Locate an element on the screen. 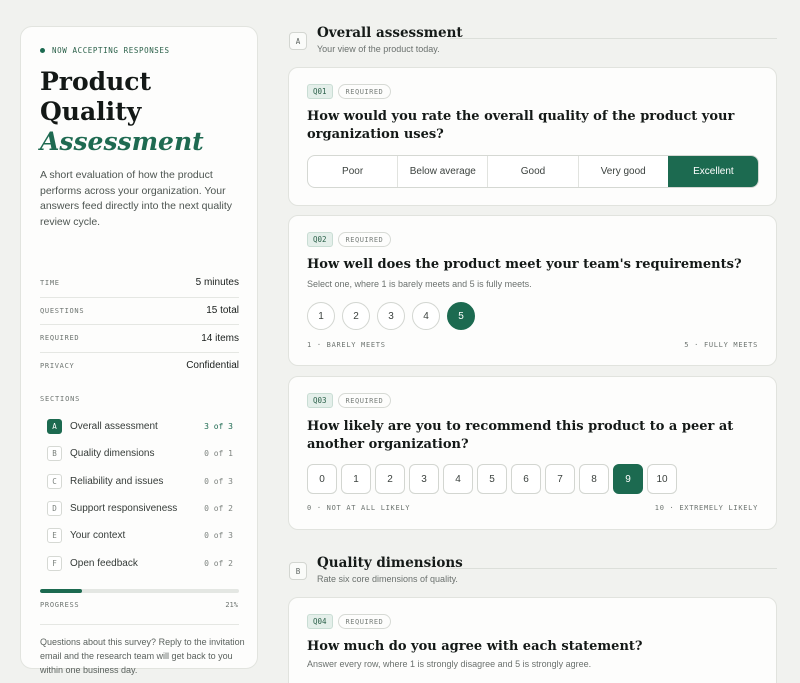  nps-option-4: 4 is located at coordinates (458, 479).